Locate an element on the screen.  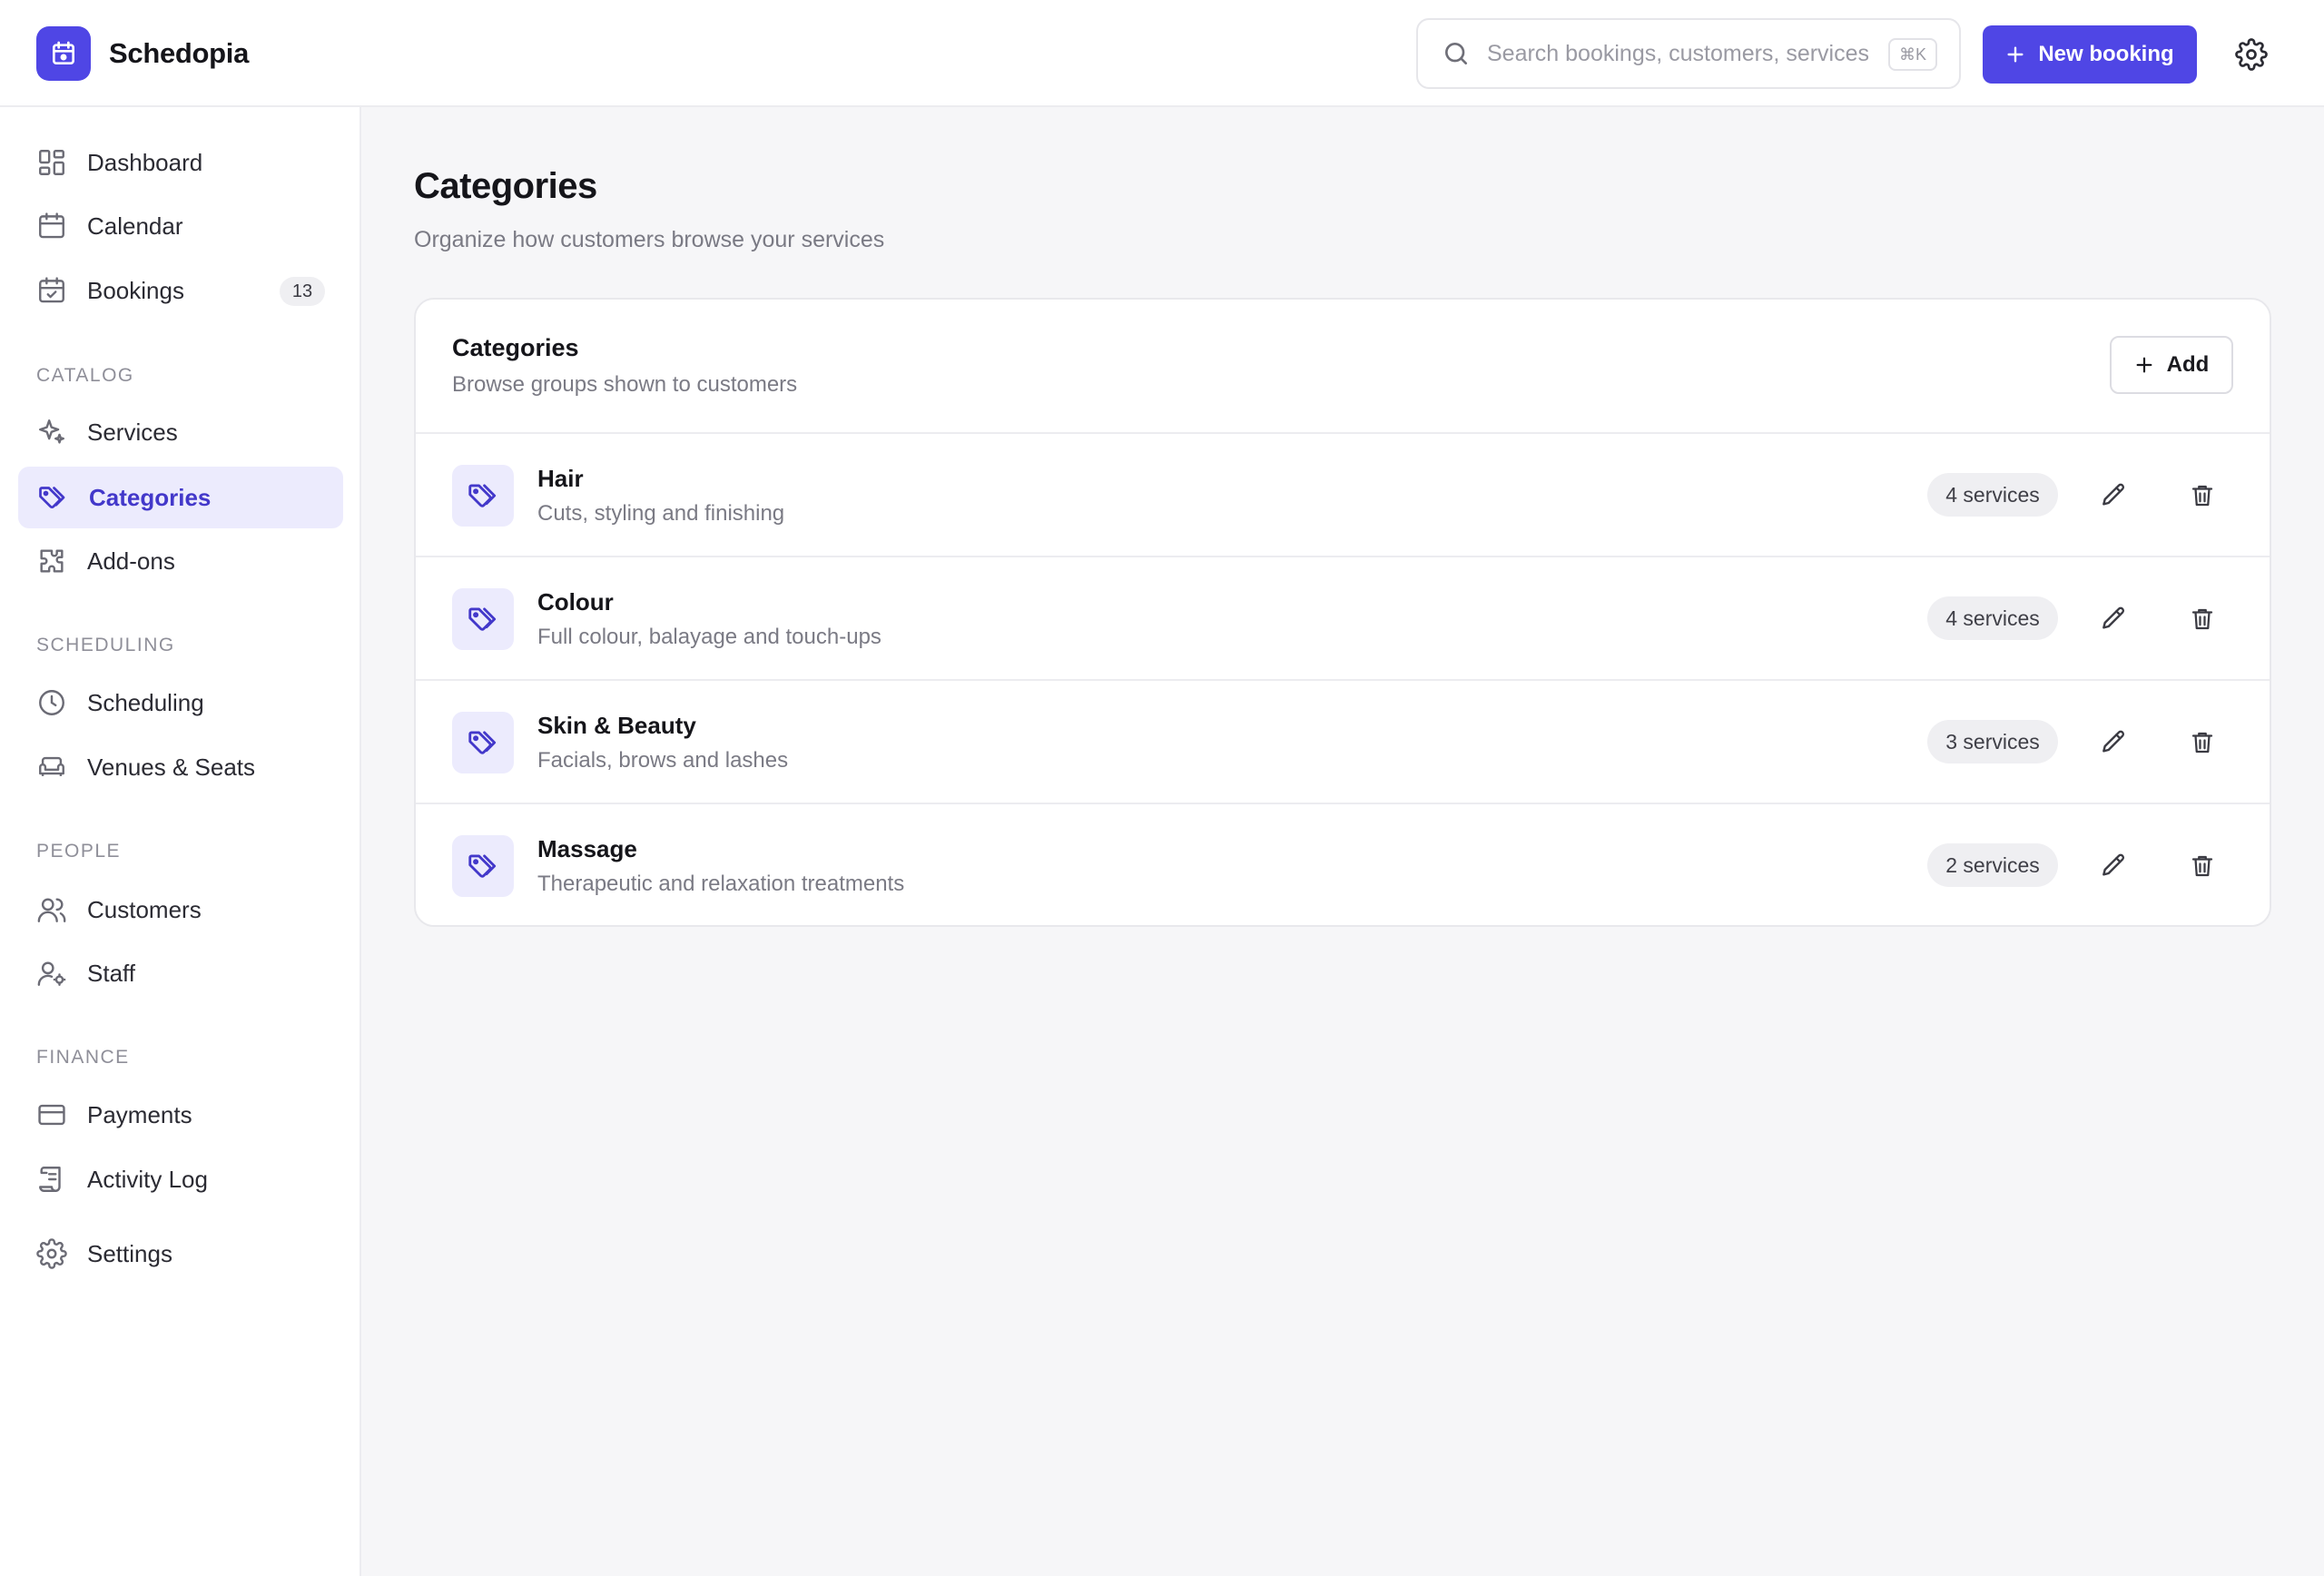
sidebar-item-bookings: Bookings 13 is located at coordinates (180, 290).